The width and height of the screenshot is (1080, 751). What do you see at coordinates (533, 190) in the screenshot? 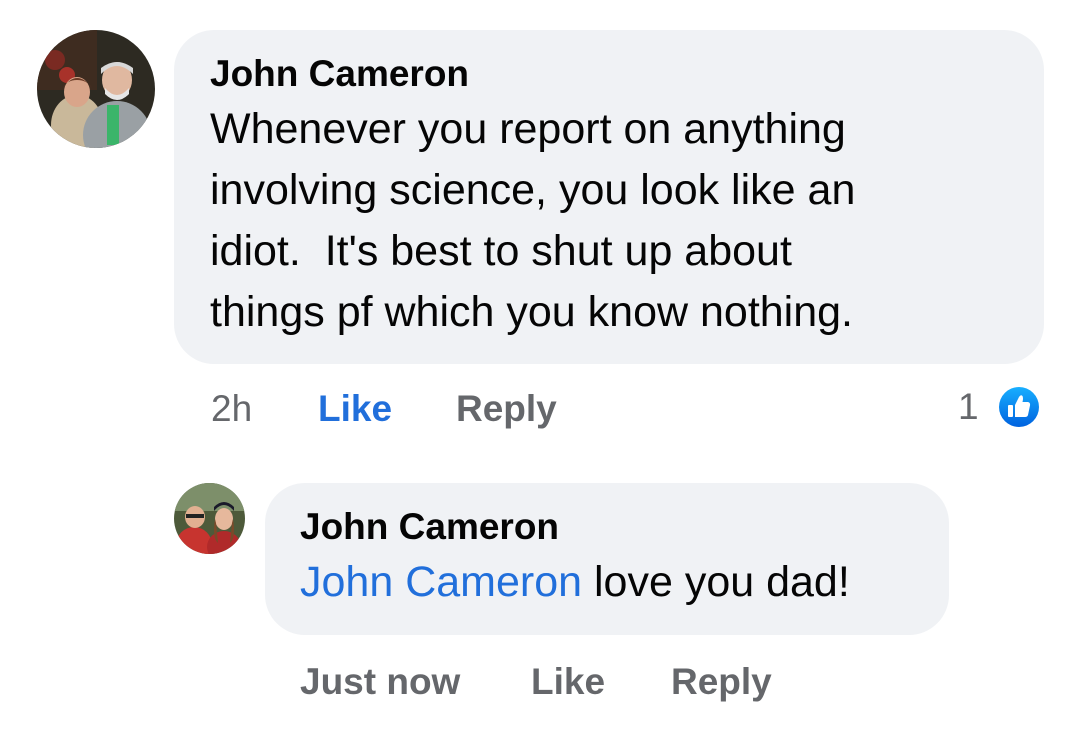
I see `comment-text-line: involving science, you look like an` at bounding box center [533, 190].